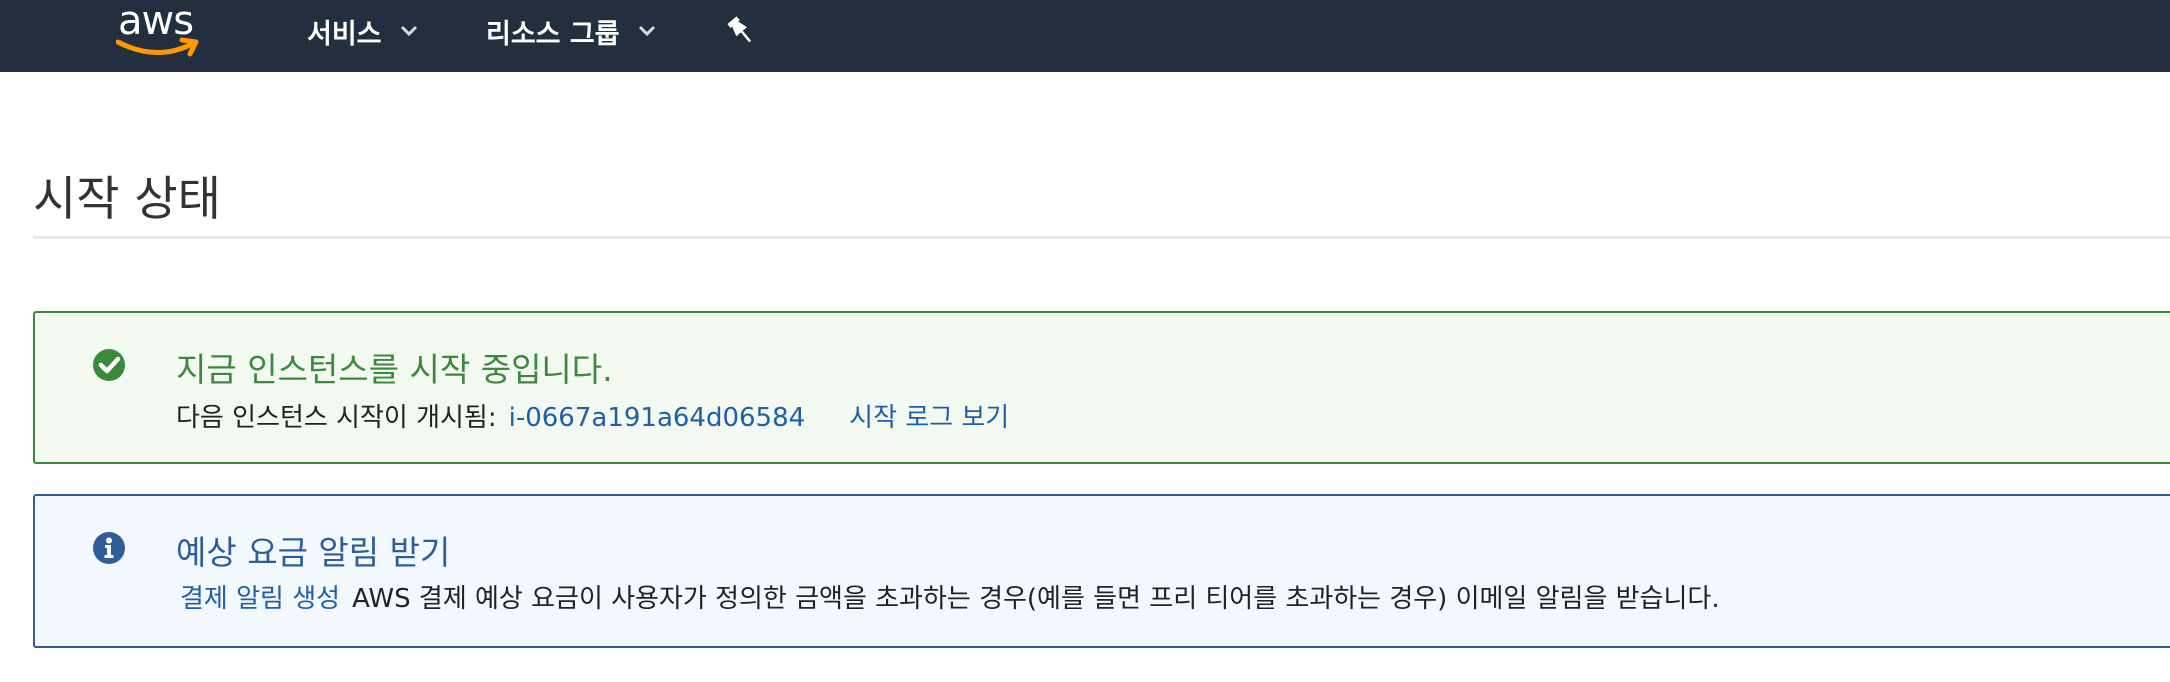 This screenshot has width=2170, height=682. What do you see at coordinates (260, 599) in the screenshot?
I see `create-billing-alert-link: 결제 알림 생성` at bounding box center [260, 599].